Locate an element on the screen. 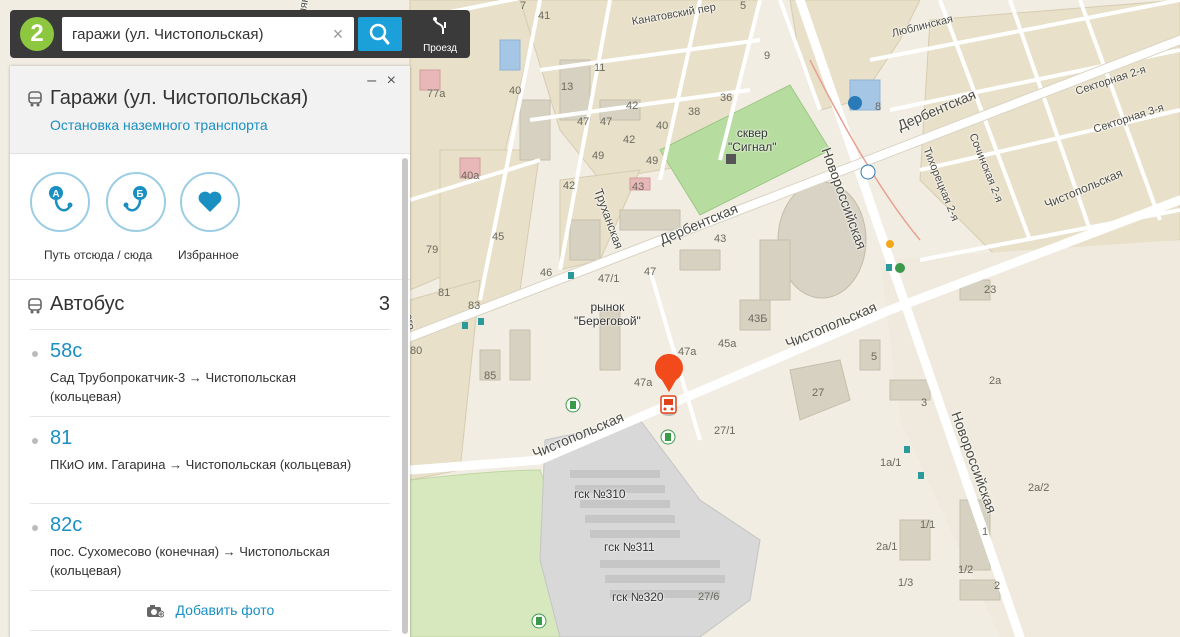 This screenshot has height=637, width=1180. search-bar: 2 × Проезд is located at coordinates (240, 34).